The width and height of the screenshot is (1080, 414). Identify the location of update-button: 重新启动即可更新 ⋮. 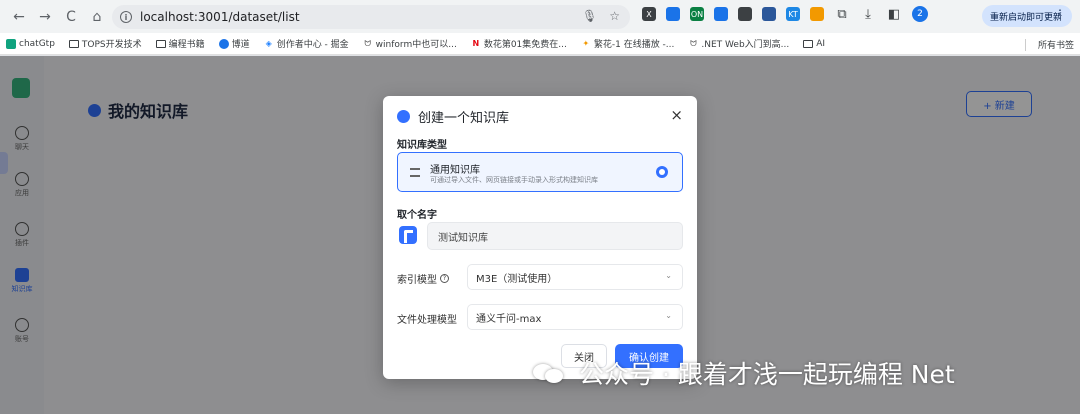
(1027, 16).